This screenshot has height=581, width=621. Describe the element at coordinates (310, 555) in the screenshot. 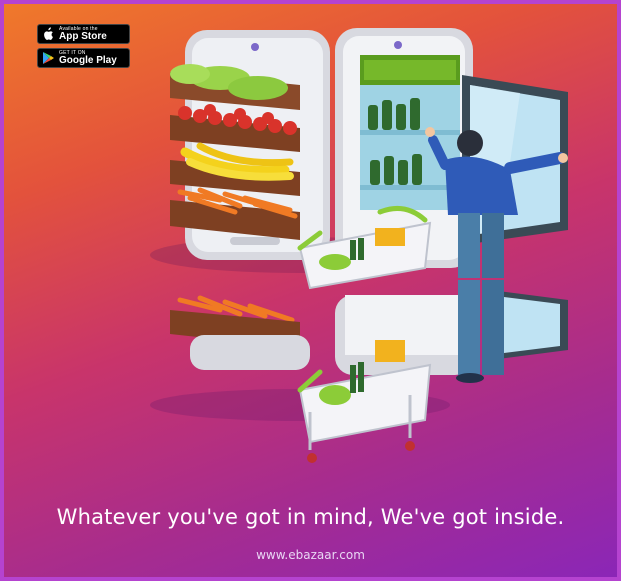

I see `website-link: www.ebazaar.com` at that location.